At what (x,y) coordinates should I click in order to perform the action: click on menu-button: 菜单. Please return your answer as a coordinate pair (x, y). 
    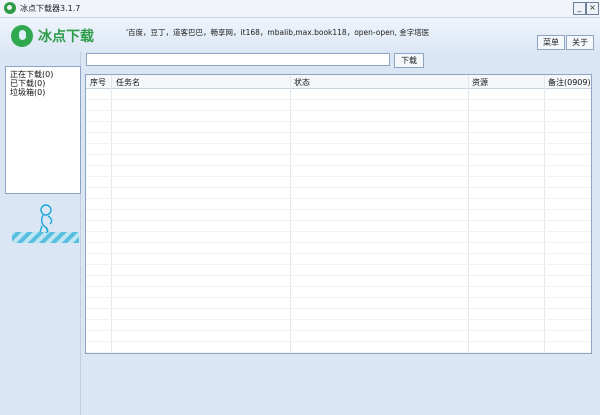
    Looking at the image, I should click on (551, 42).